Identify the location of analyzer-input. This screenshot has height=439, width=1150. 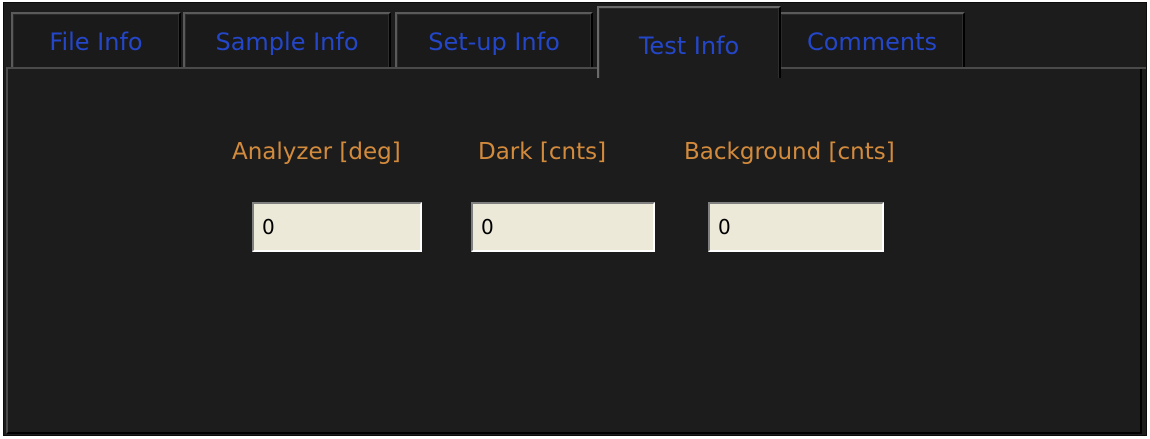
(337, 227).